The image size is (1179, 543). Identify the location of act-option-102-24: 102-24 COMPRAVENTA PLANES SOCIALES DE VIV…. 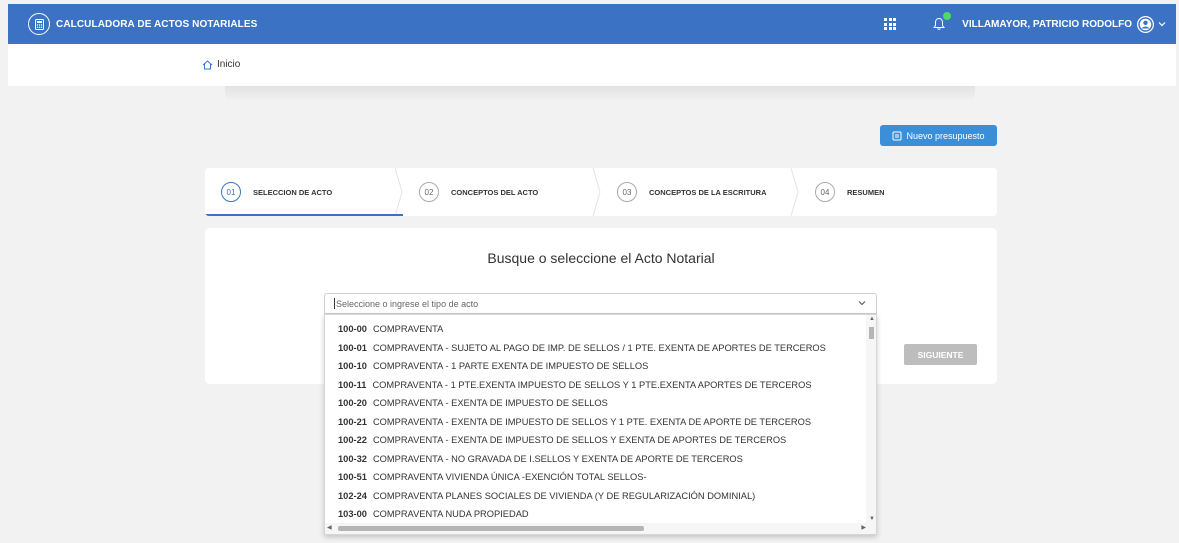
(546, 496).